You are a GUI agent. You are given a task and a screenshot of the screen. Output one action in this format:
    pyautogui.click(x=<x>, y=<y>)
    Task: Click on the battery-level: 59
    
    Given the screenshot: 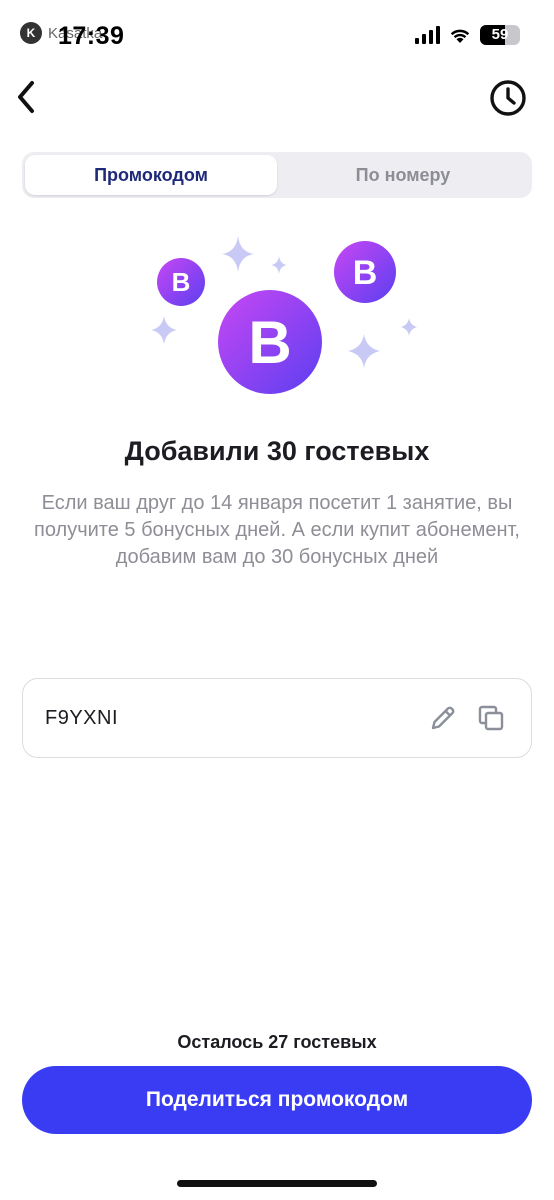 What is the action you would take?
    pyautogui.click(x=500, y=34)
    